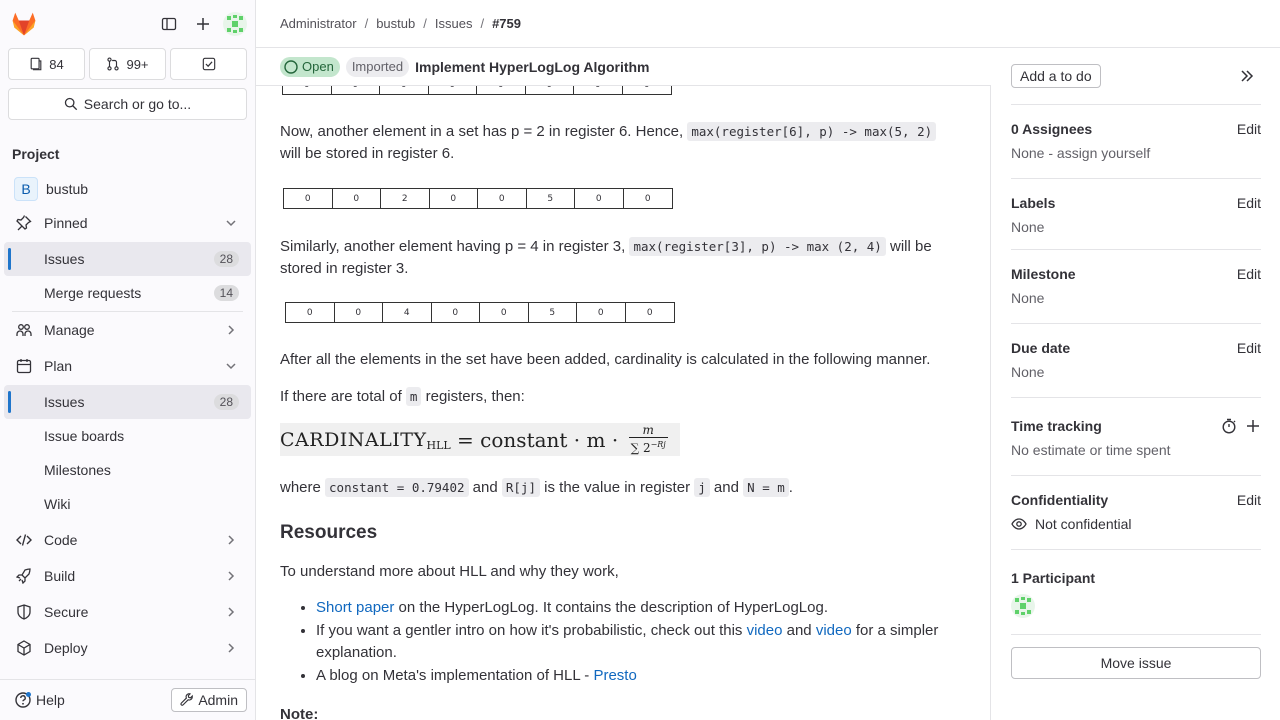 This screenshot has width=1280, height=720. Describe the element at coordinates (24, 540) in the screenshot. I see `code-icon` at that location.